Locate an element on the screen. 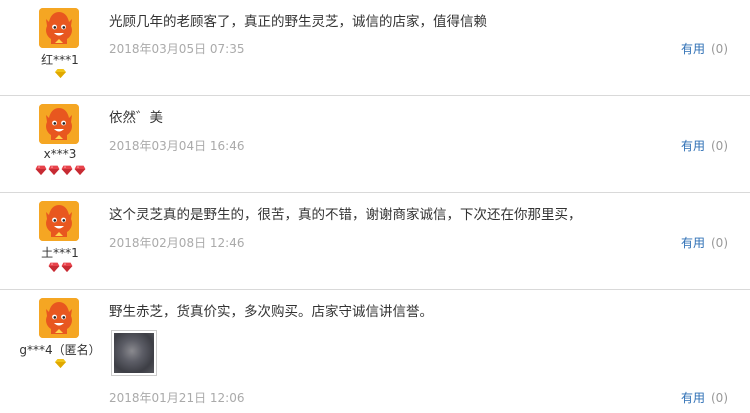 This screenshot has height=413, width=750. review-date: 2018年03月04日 16:46 is located at coordinates (177, 146).